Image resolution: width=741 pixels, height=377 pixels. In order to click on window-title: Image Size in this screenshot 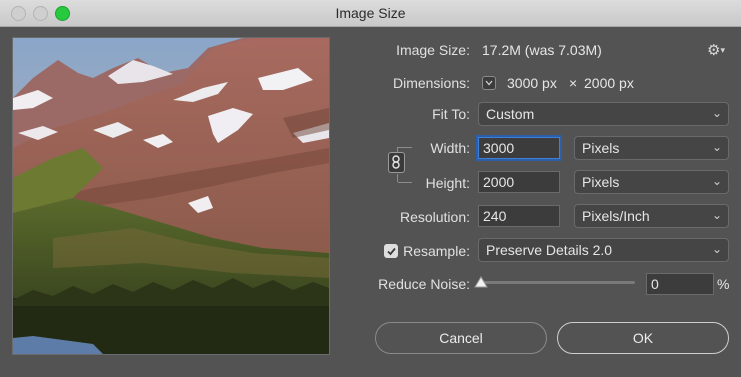, I will do `click(370, 13)`.